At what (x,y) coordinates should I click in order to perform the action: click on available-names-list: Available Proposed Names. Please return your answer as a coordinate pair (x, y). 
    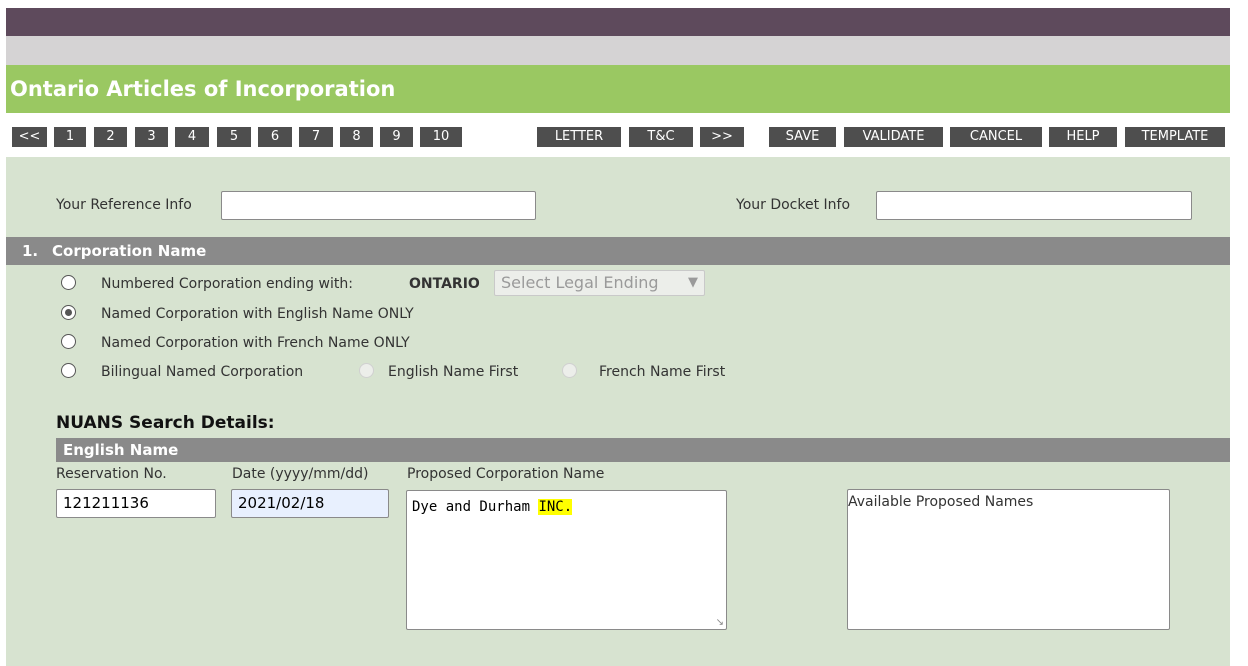
    Looking at the image, I should click on (1008, 559).